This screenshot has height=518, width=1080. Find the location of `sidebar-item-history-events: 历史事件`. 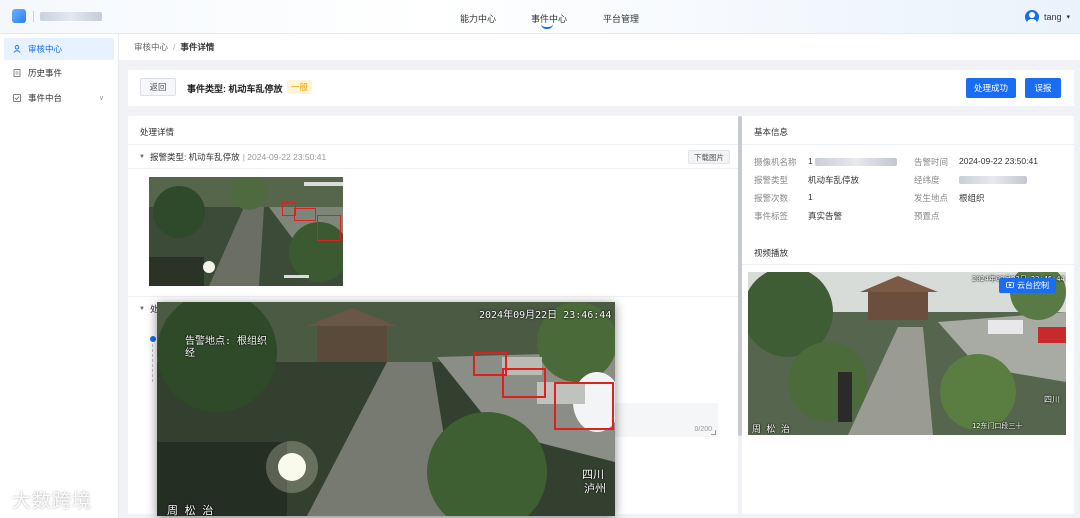

sidebar-item-history-events: 历史事件 is located at coordinates (59, 73).